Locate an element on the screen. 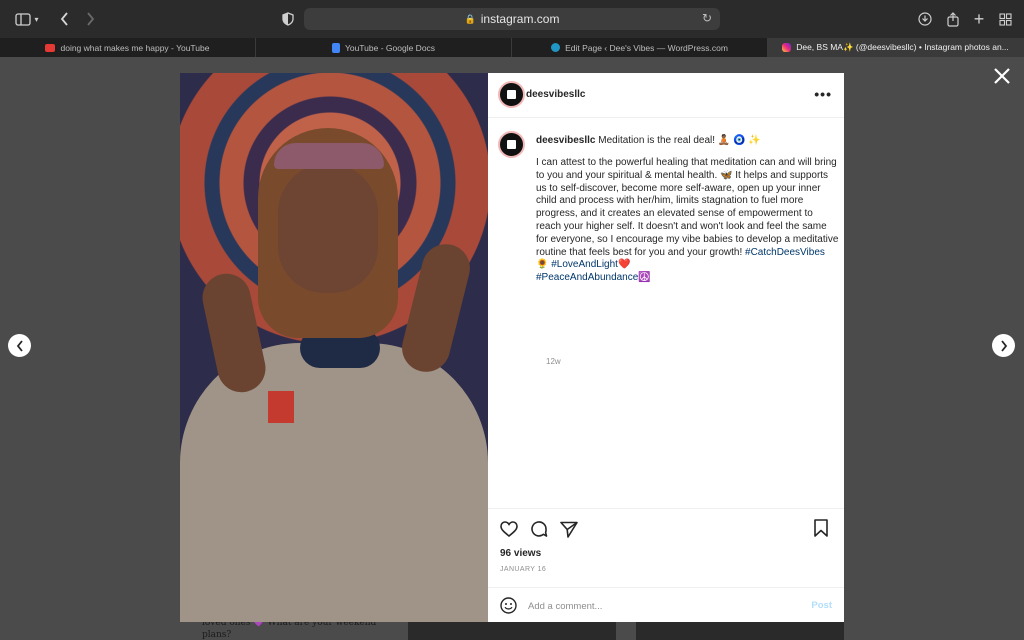 The image size is (1024, 640). comment-input is located at coordinates (658, 606).